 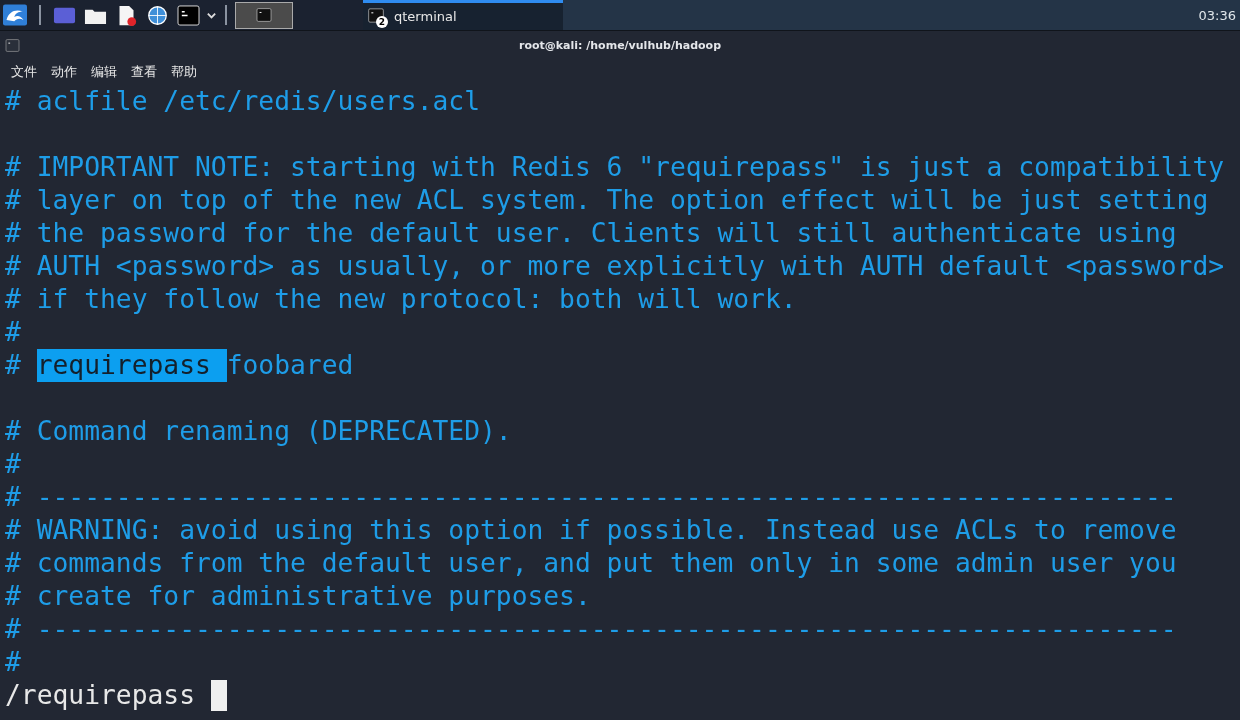 What do you see at coordinates (425, 16) in the screenshot?
I see `task-title: qterminal` at bounding box center [425, 16].